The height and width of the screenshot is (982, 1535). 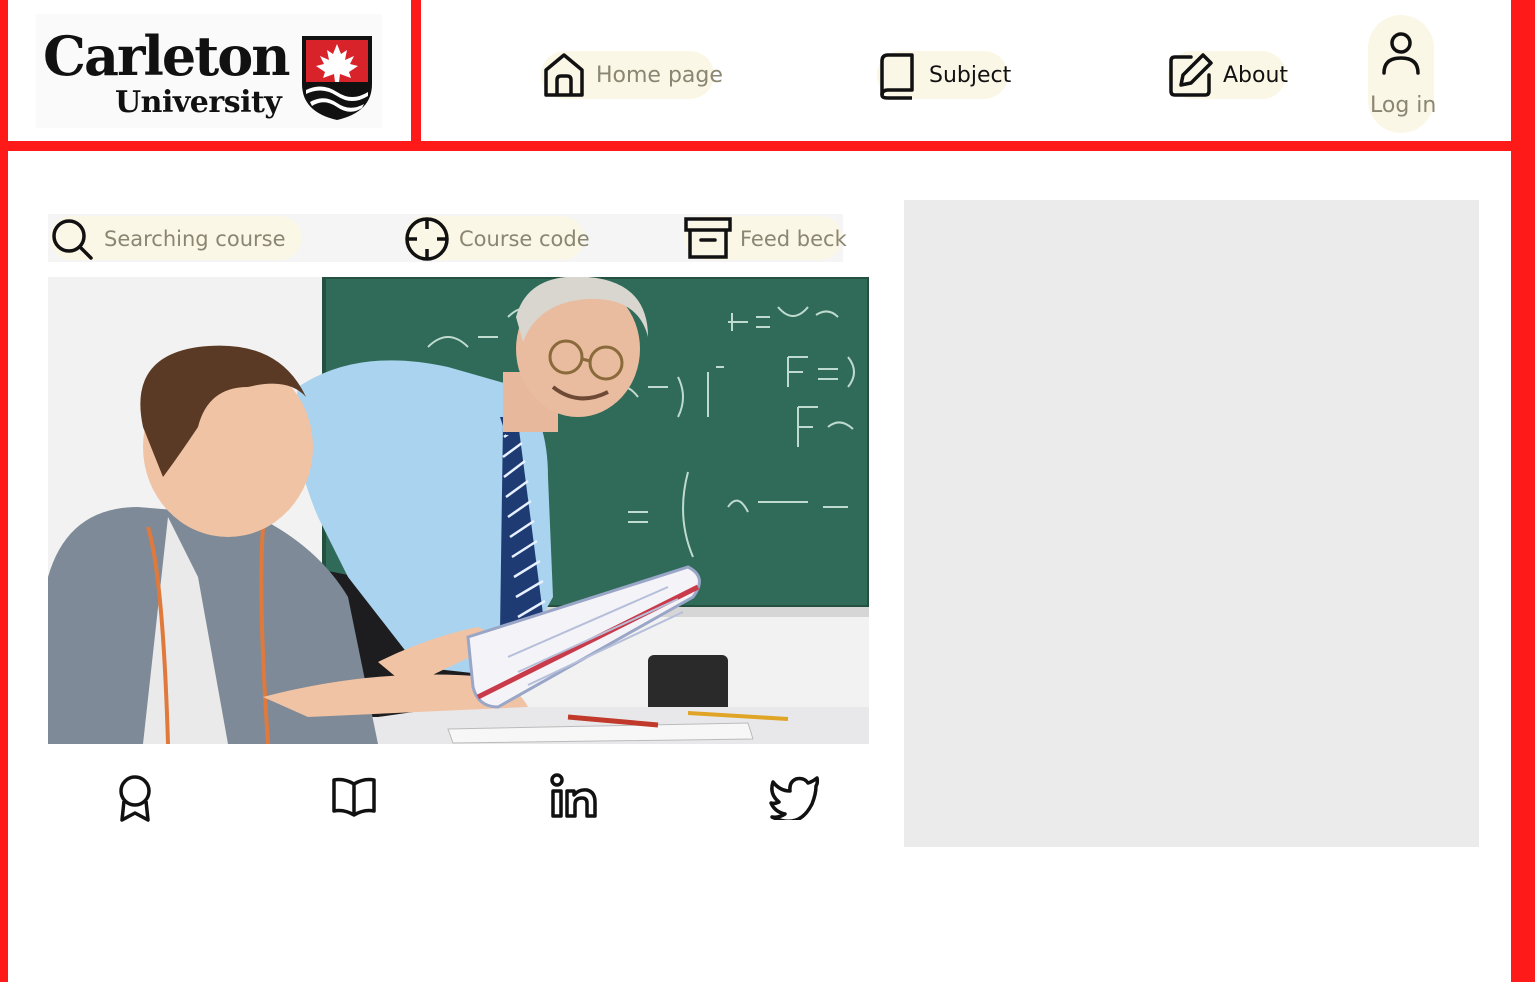 What do you see at coordinates (795, 797) in the screenshot?
I see `twitter-icon` at bounding box center [795, 797].